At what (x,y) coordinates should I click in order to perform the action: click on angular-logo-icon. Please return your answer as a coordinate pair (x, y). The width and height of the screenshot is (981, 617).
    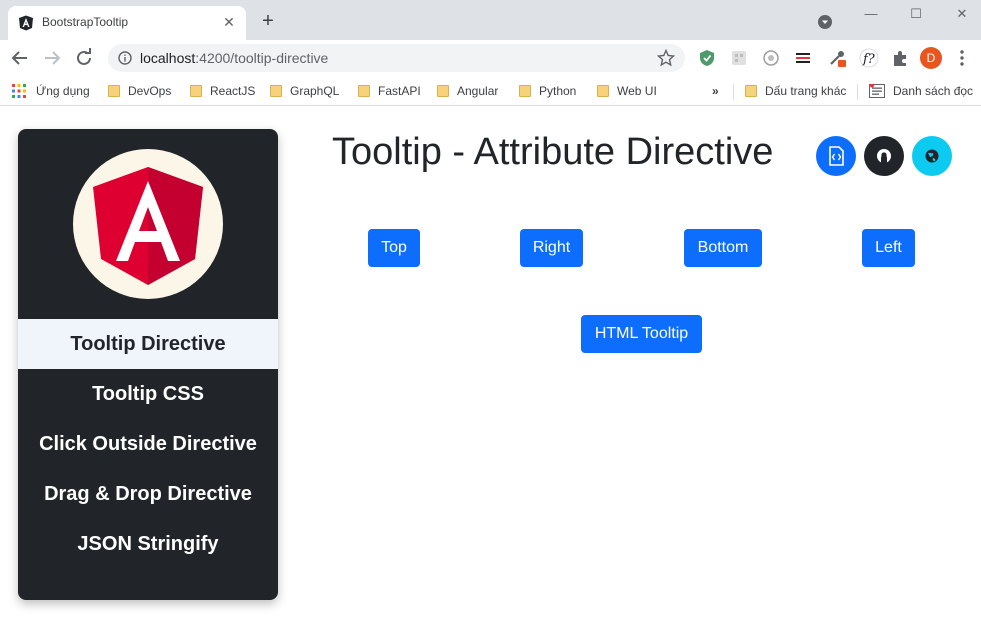
    Looking at the image, I should click on (148, 226).